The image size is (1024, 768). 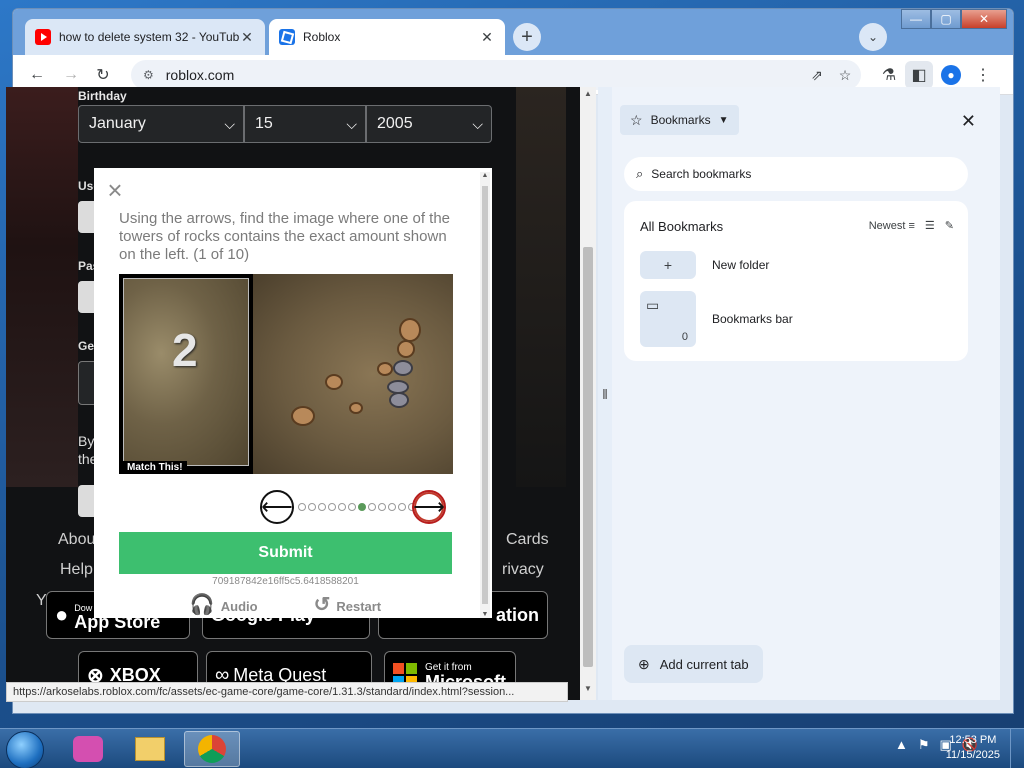 I want to click on background-art-left, so click(x=42, y=287).